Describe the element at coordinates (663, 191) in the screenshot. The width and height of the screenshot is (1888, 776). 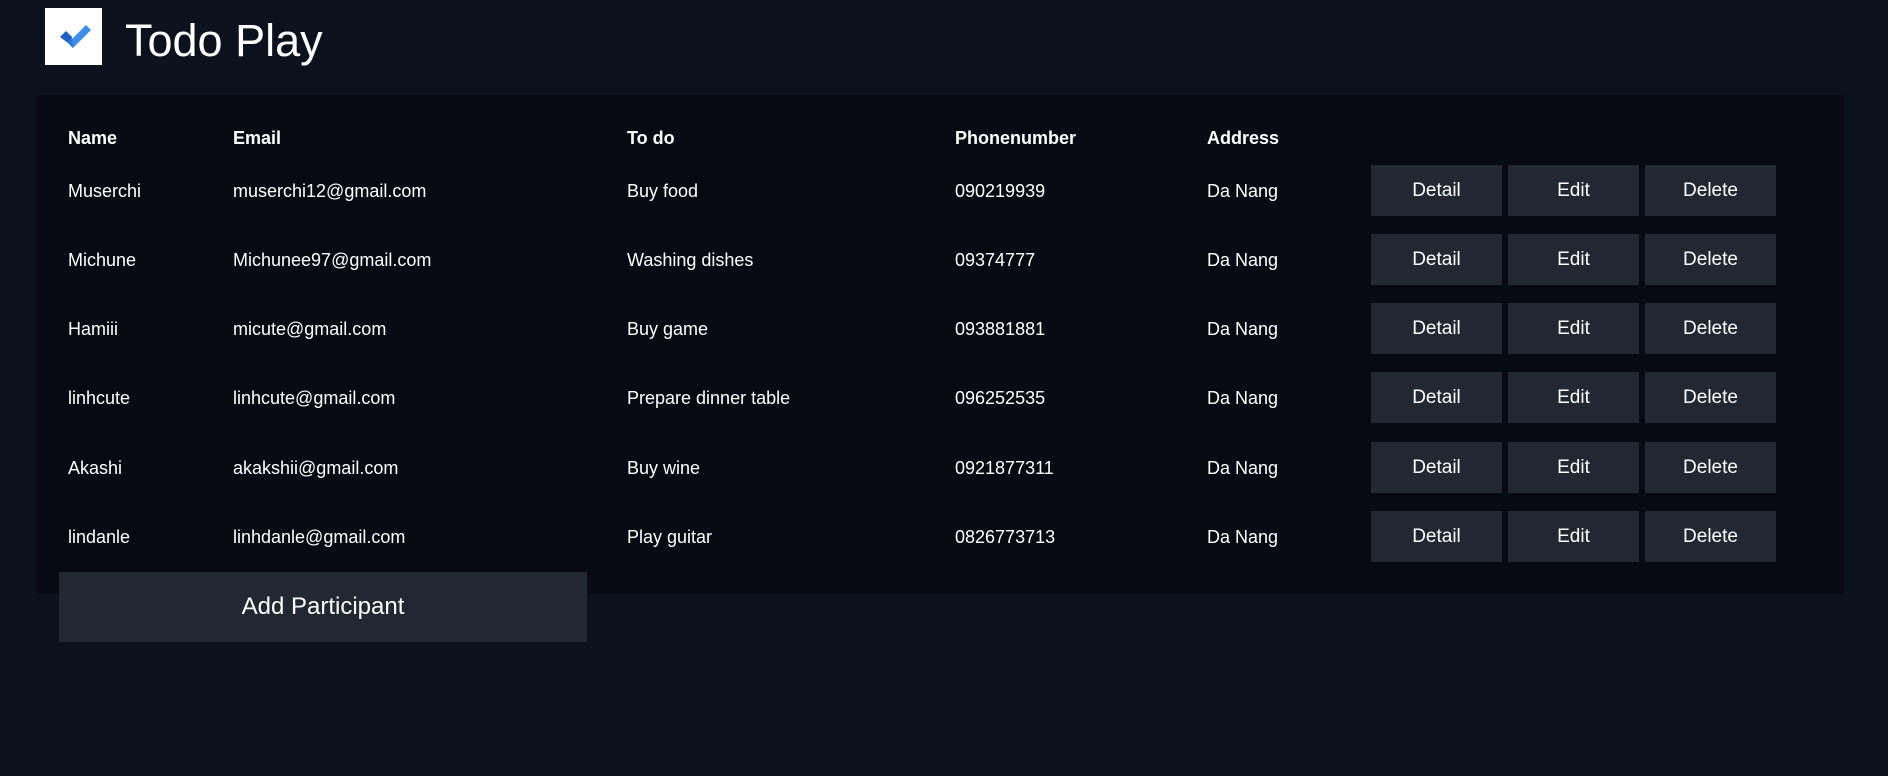
I see `cell-todo: Buy food` at that location.